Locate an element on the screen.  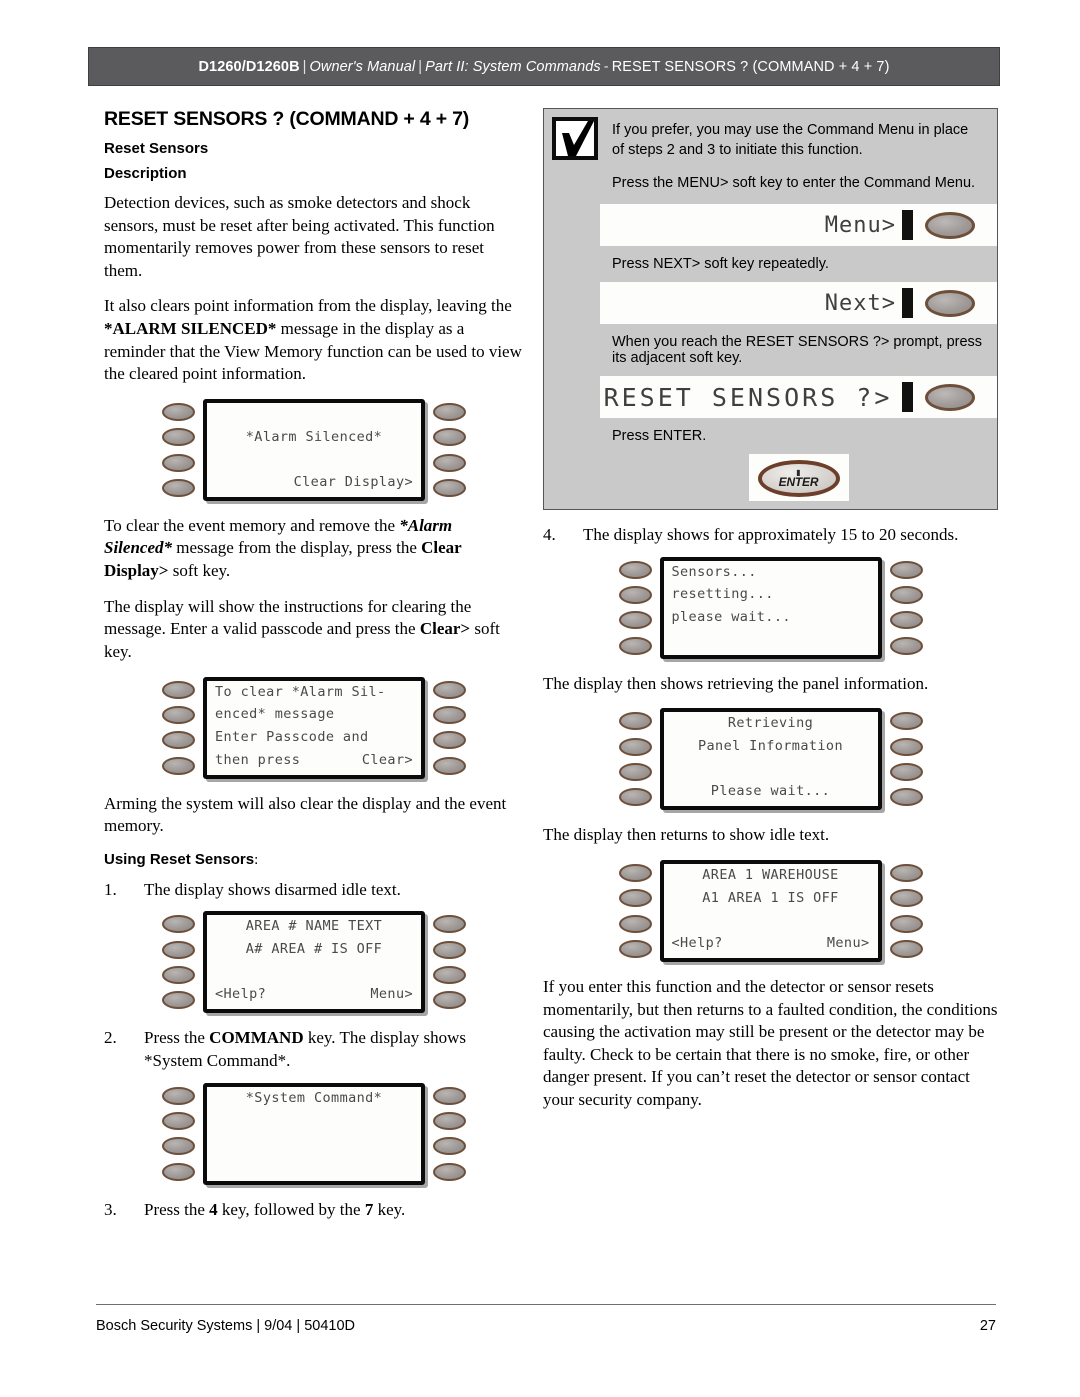
lcd-line-4: <Help? Menu> is located at coordinates (771, 944).